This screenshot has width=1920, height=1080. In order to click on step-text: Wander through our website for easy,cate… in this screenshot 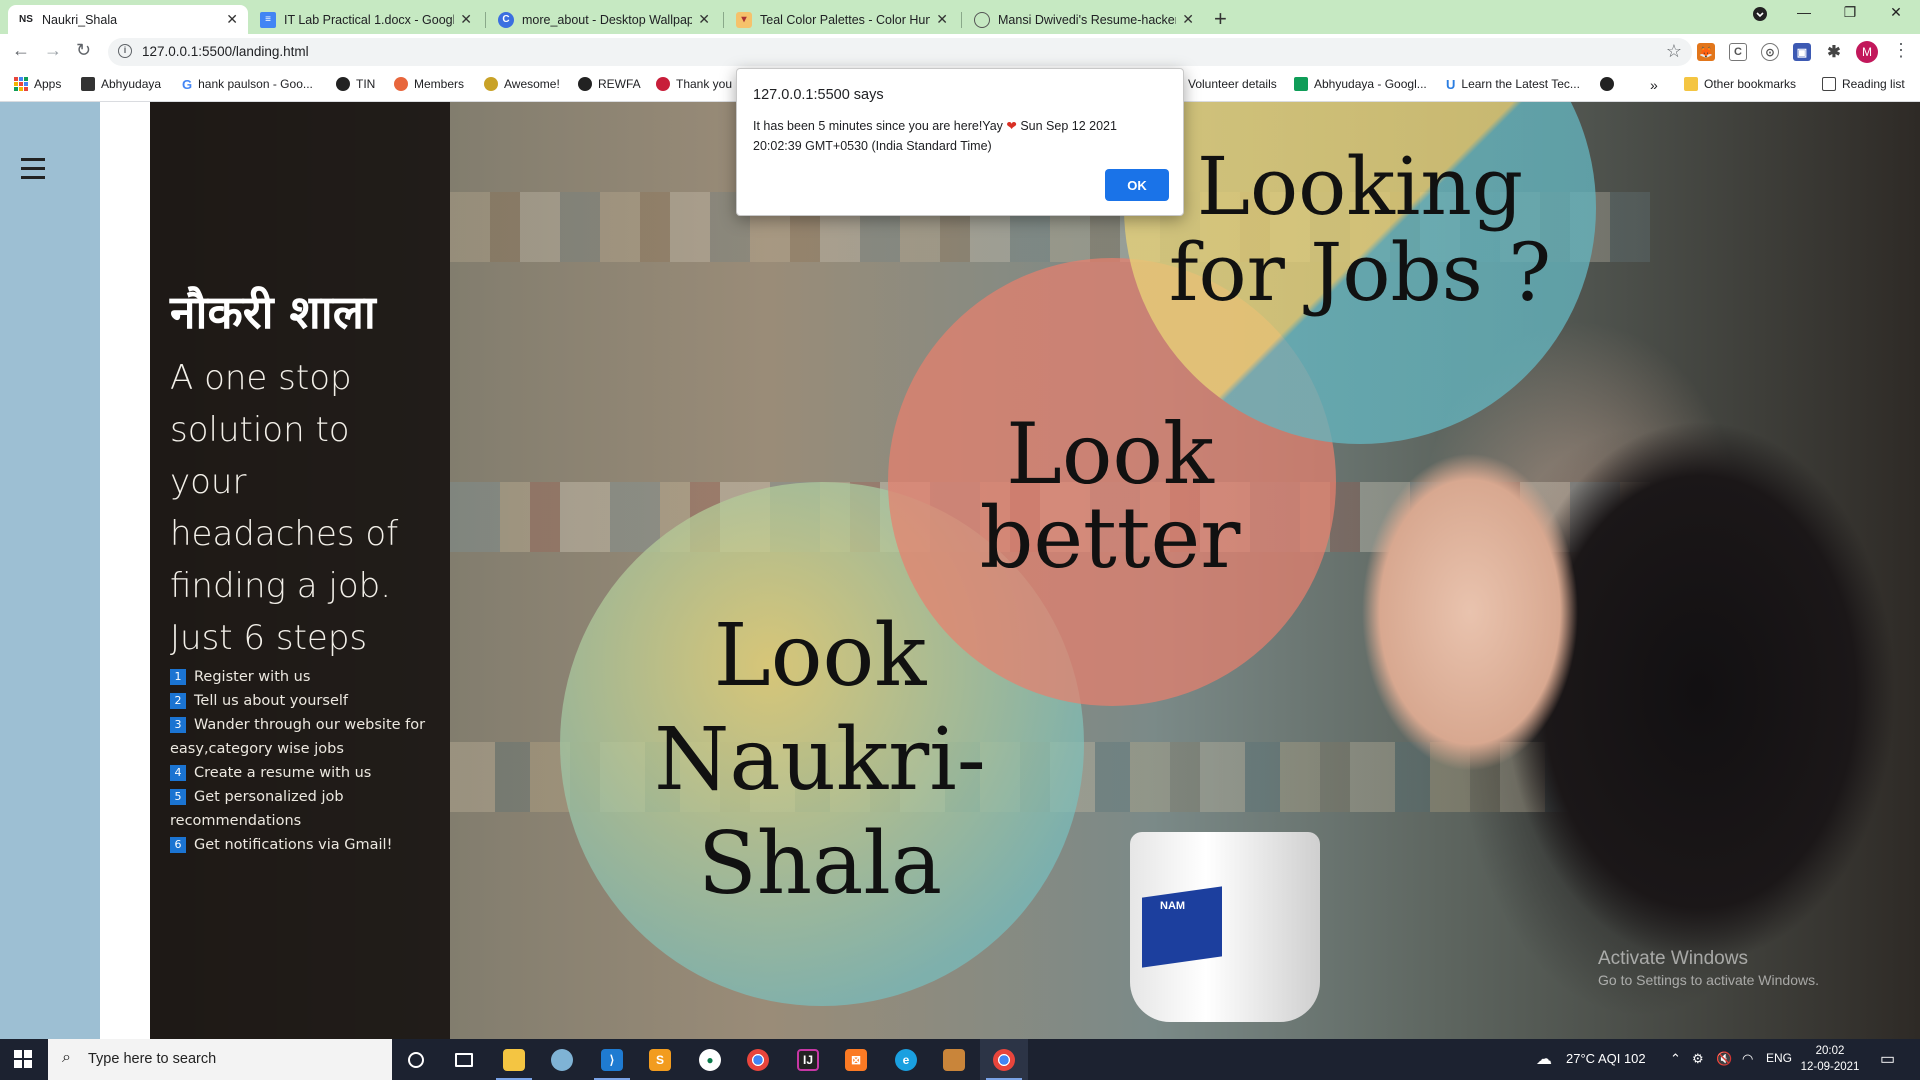, I will do `click(298, 737)`.